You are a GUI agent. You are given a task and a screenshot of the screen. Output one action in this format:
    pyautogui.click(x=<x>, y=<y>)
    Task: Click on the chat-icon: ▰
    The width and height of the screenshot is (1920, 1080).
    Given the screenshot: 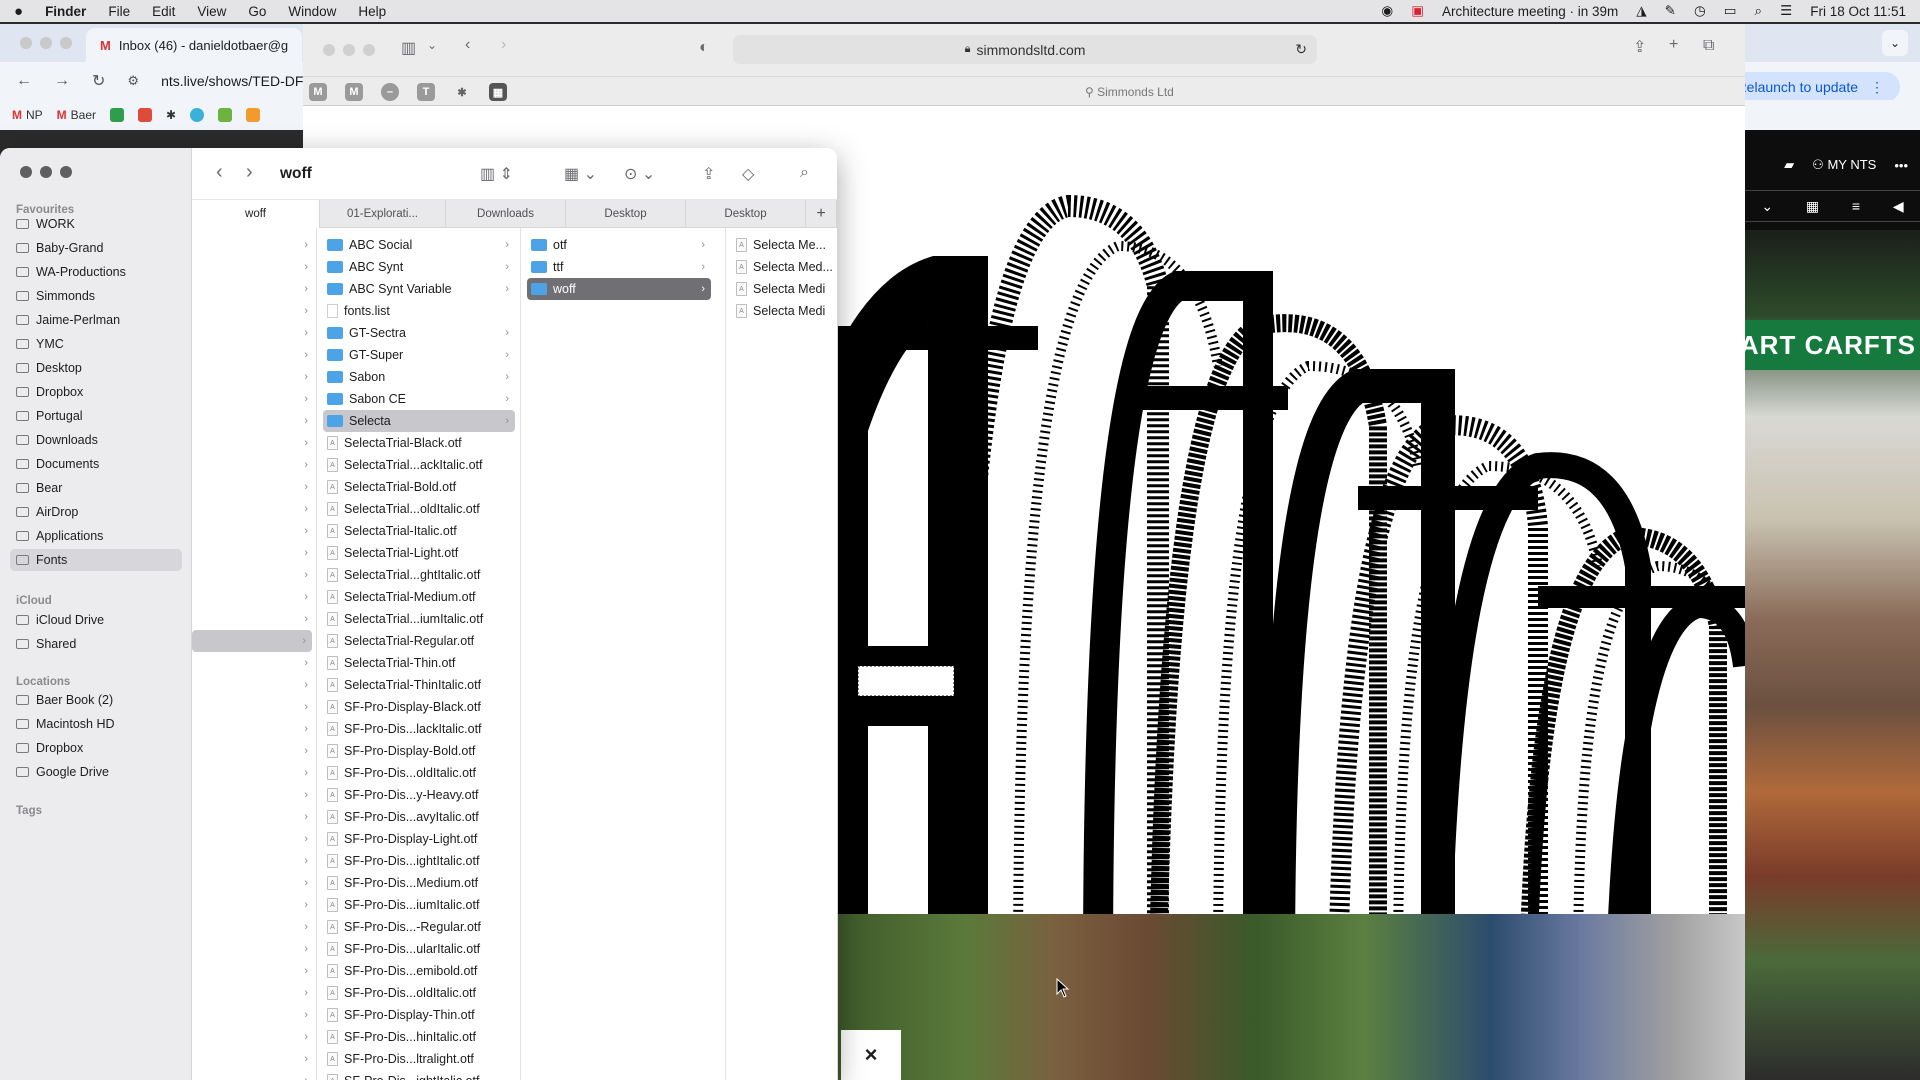 What is the action you would take?
    pyautogui.click(x=1789, y=165)
    